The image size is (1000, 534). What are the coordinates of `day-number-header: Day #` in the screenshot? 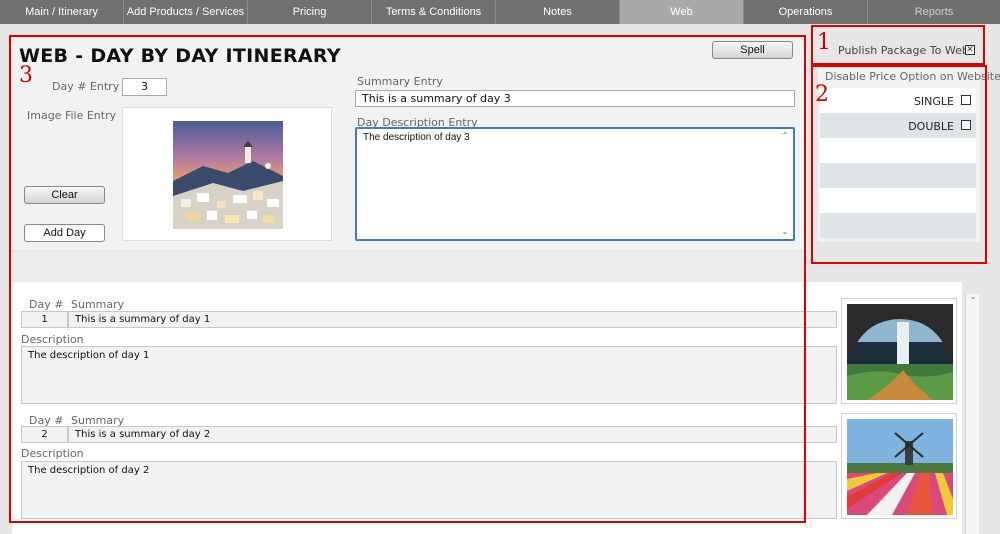 It's located at (46, 304).